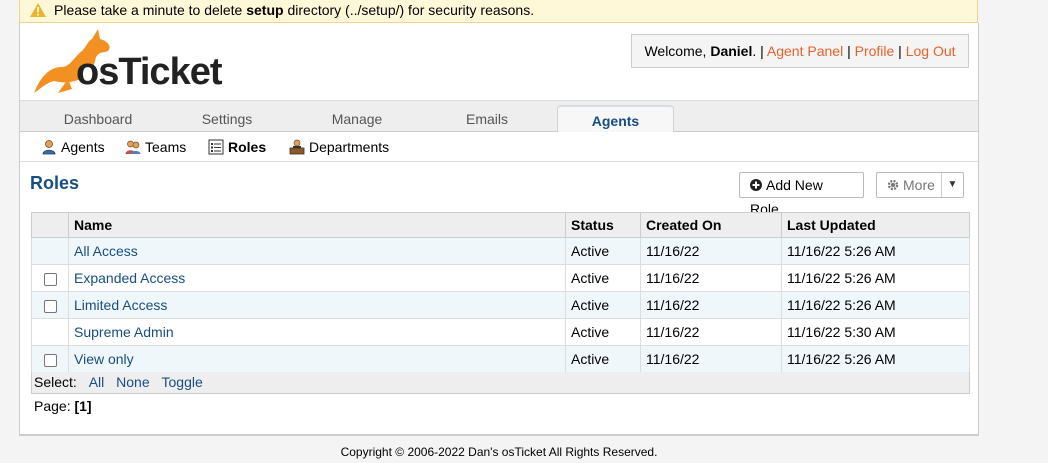 Image resolution: width=1048 pixels, height=463 pixels. I want to click on subnav-agents: Agents, so click(73, 147).